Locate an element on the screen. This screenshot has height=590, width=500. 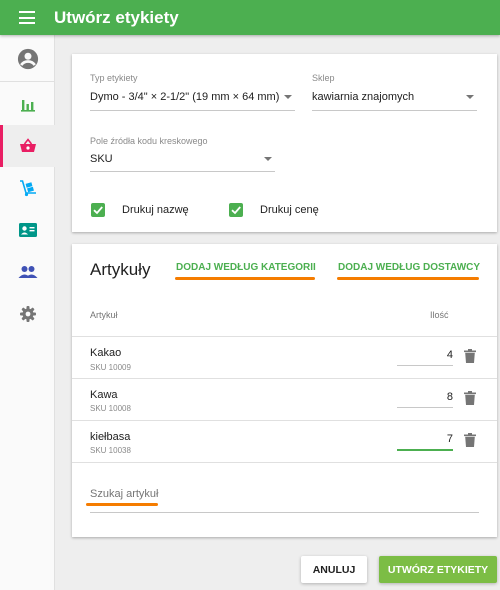
bar-chart-icon is located at coordinates (27, 106).